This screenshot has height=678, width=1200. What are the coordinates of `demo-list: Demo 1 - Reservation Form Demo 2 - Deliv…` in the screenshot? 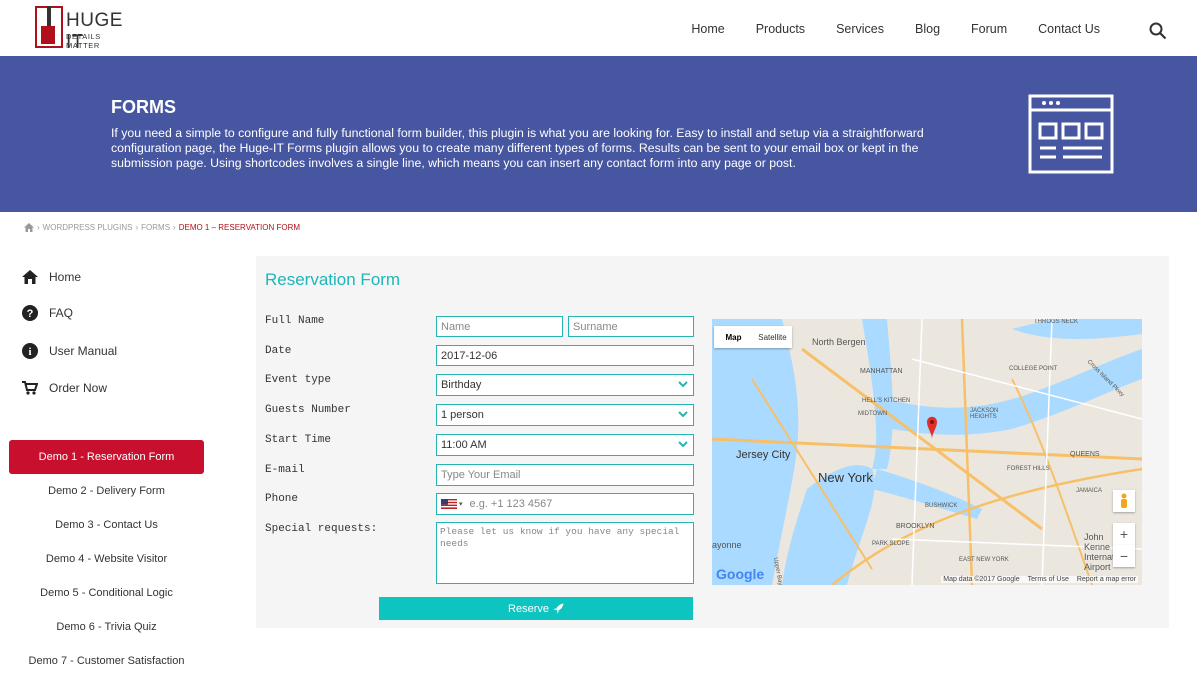 It's located at (106, 559).